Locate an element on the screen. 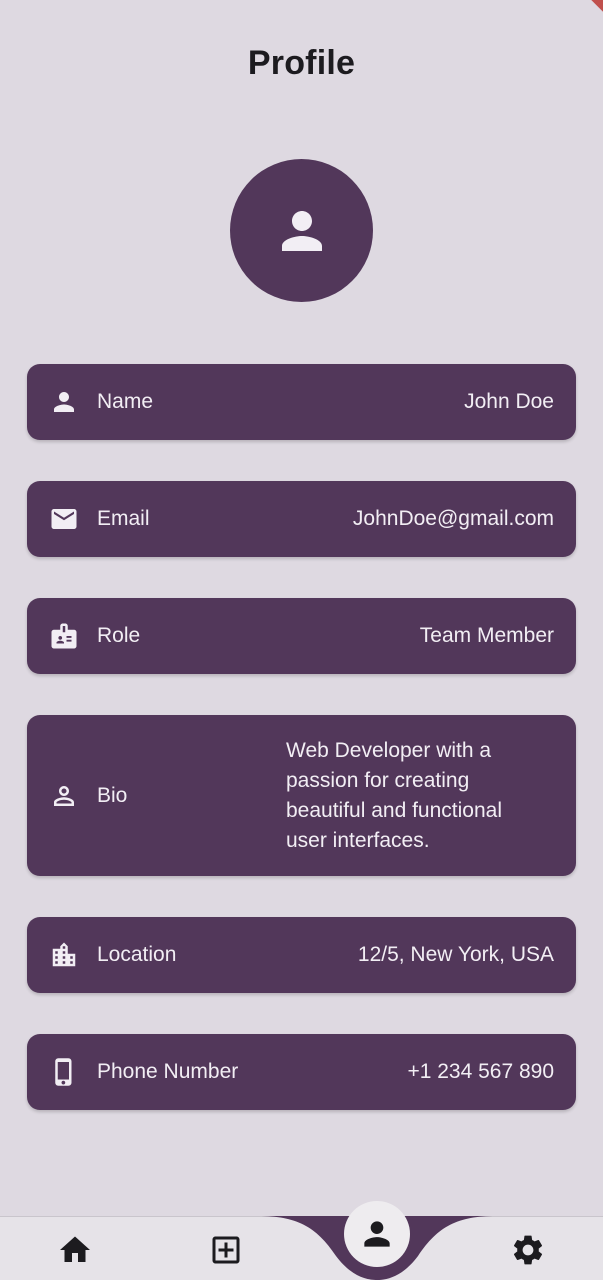  nav-settings is located at coordinates (528, 1250).